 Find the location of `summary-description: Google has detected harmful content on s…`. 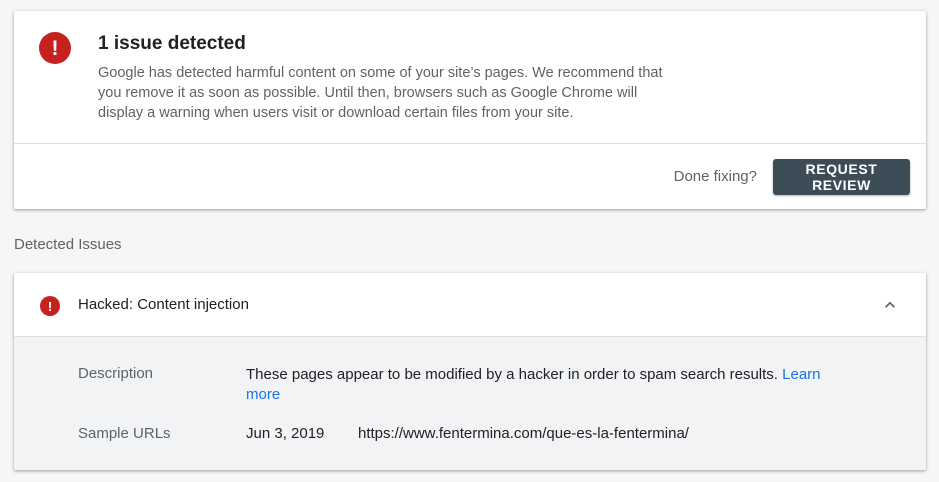

summary-description: Google has detected harmful content on s… is located at coordinates (380, 93).